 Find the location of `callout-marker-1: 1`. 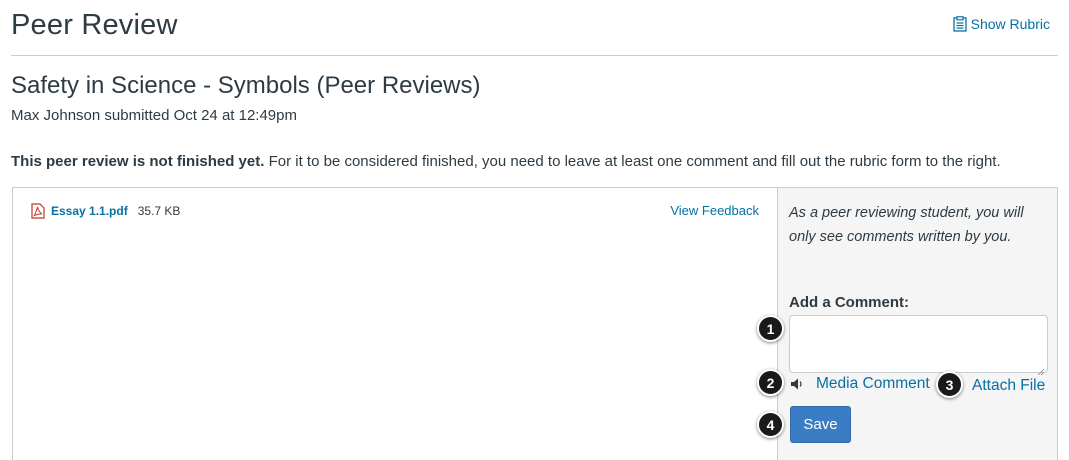

callout-marker-1: 1 is located at coordinates (770, 328).